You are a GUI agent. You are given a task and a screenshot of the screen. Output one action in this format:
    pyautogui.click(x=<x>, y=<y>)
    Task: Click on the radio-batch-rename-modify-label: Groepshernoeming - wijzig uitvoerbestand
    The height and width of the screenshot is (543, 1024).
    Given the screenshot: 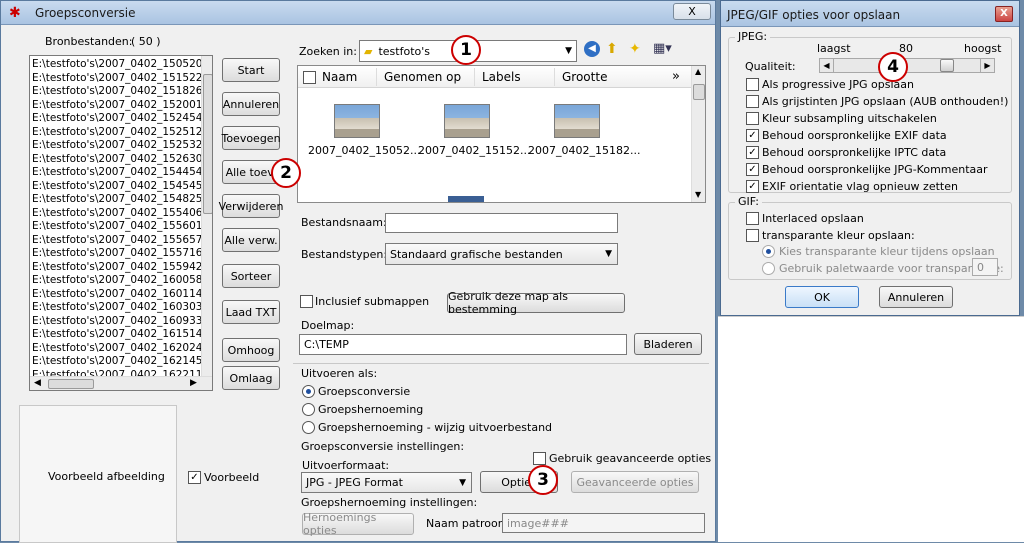 What is the action you would take?
    pyautogui.click(x=435, y=427)
    